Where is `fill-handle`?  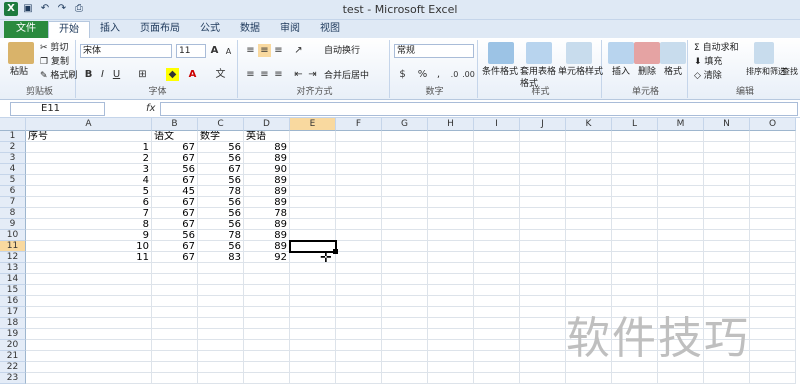
fill-handle is located at coordinates (335, 251).